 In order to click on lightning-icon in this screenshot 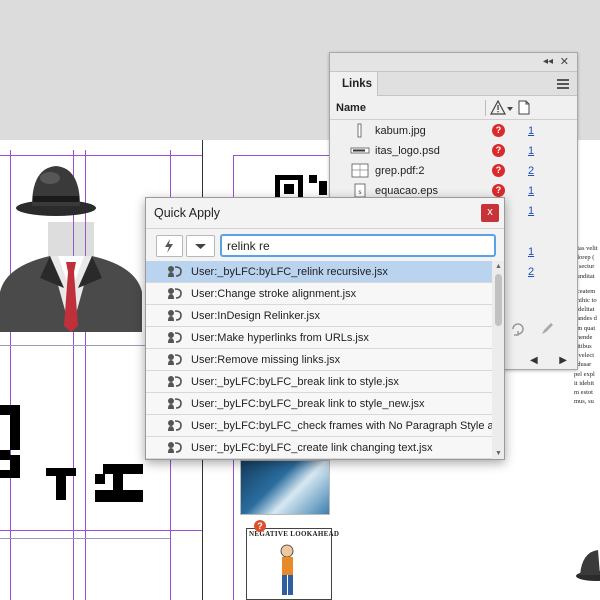, I will do `click(169, 246)`.